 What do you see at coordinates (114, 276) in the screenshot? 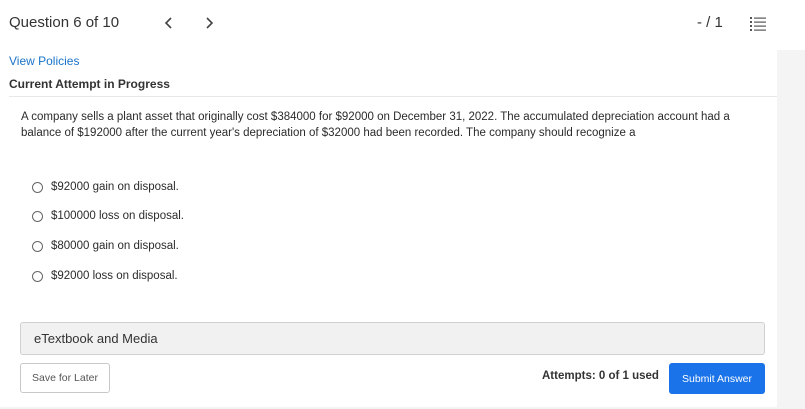
I see `option-label: $92000 loss on disposal.` at bounding box center [114, 276].